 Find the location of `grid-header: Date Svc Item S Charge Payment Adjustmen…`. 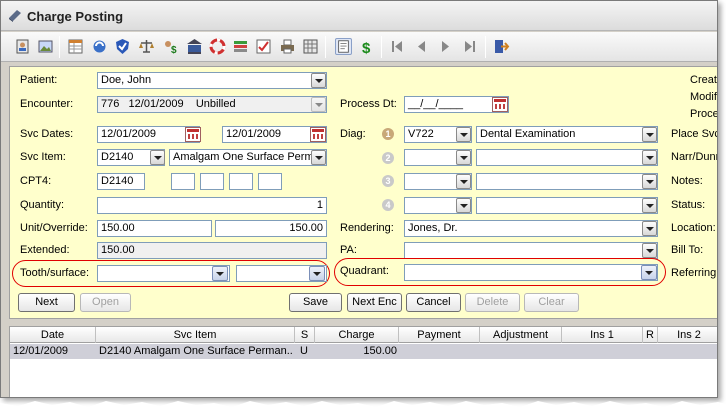

grid-header: Date Svc Item S Charge Payment Adjustmen… is located at coordinates (363, 335).